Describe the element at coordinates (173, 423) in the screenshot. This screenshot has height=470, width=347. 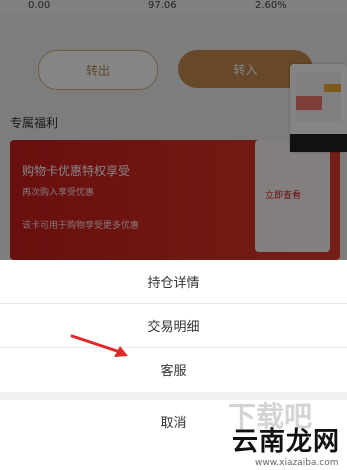
I see `cancel-label: 取消` at that location.